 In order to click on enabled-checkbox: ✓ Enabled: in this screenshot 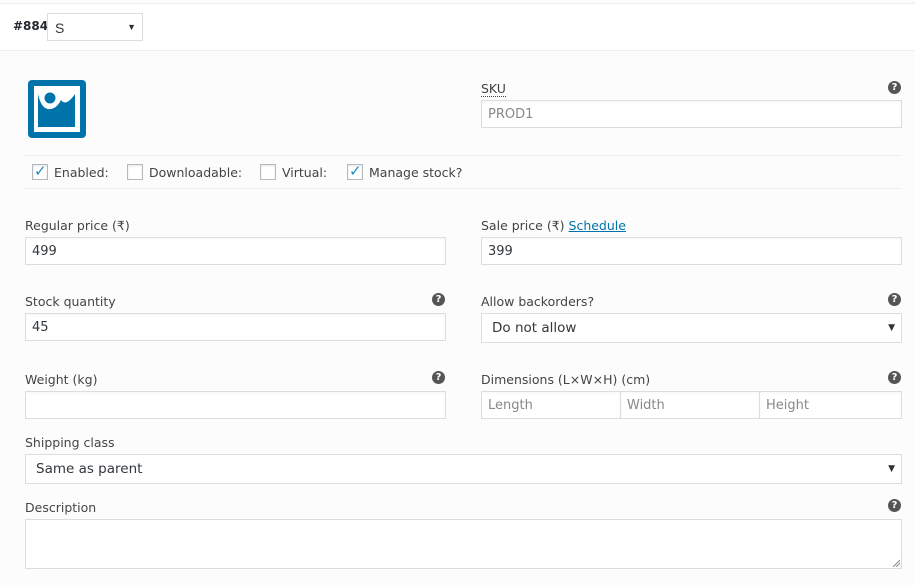, I will do `click(70, 171)`.